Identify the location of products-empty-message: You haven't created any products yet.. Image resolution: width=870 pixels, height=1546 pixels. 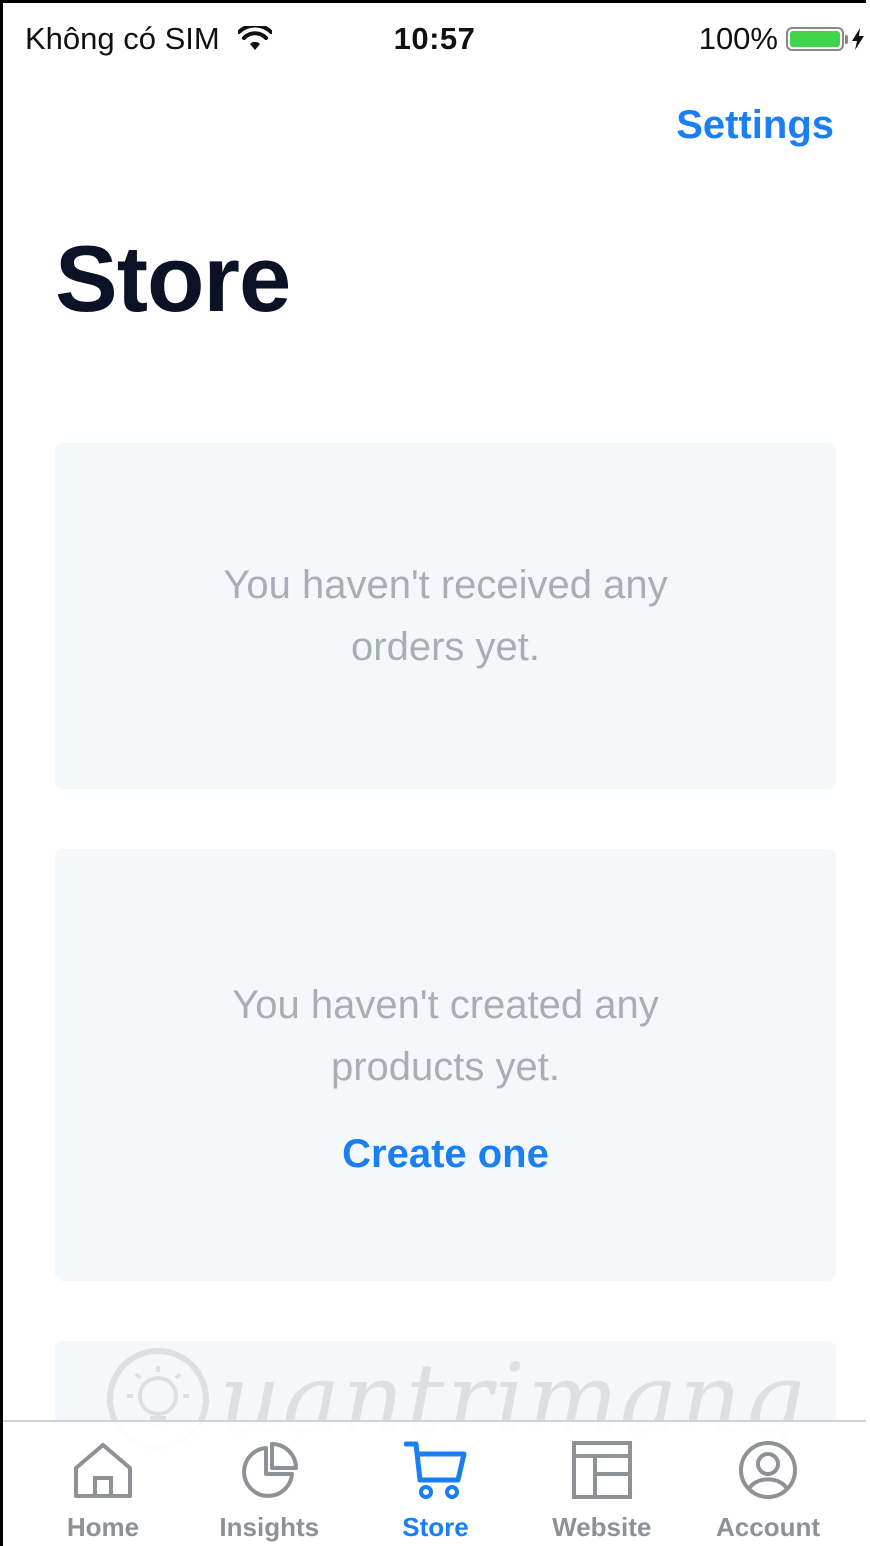
(445, 1035).